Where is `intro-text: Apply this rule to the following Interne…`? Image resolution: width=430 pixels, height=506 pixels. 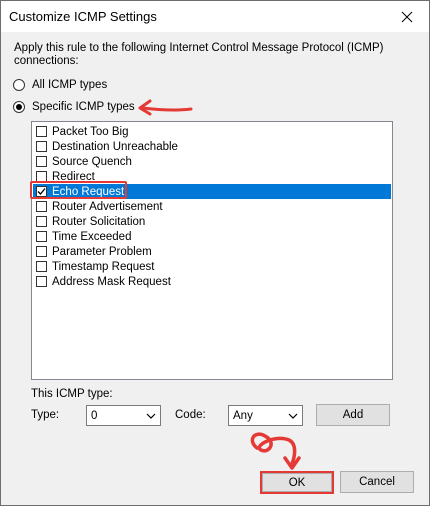 intro-text: Apply this rule to the following Interne… is located at coordinates (199, 54).